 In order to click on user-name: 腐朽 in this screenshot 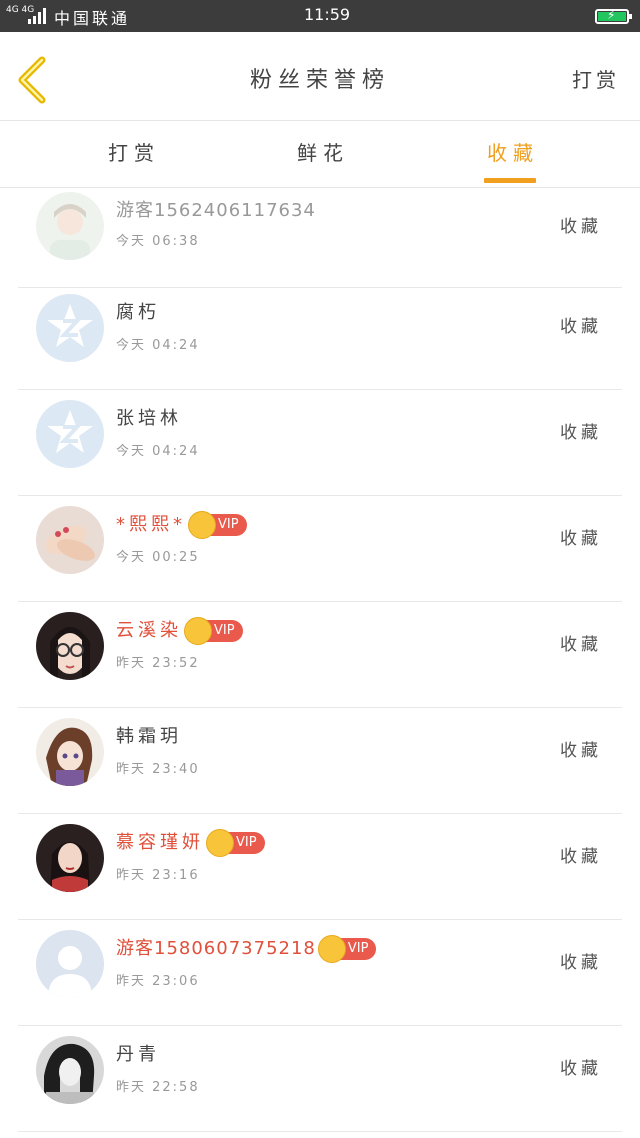, I will do `click(138, 312)`.